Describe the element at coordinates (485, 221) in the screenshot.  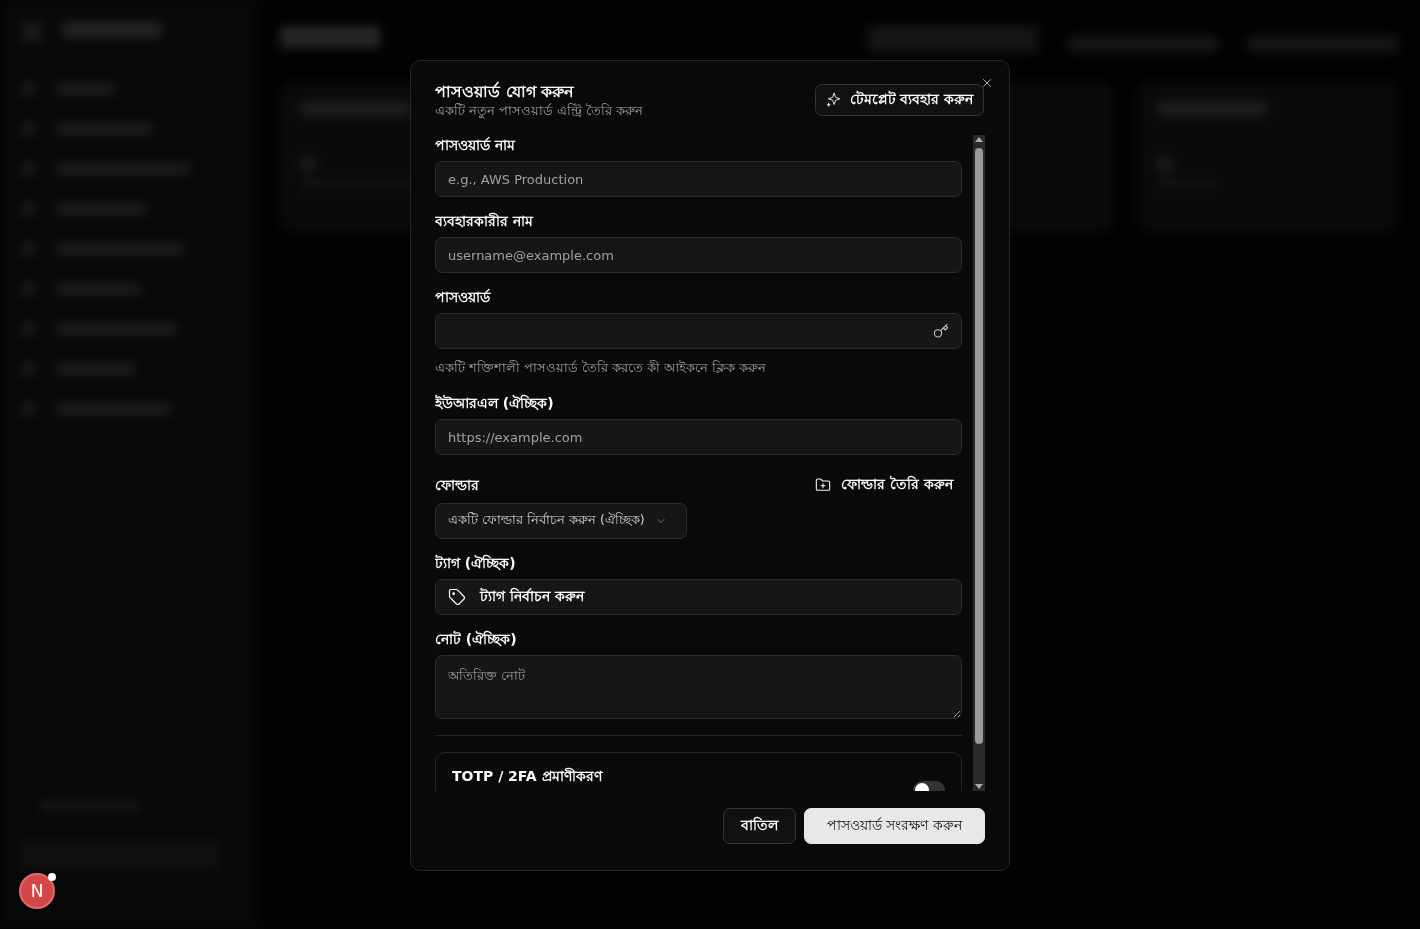
I see `field-label: ব্যবহারকারীর নাম` at that location.